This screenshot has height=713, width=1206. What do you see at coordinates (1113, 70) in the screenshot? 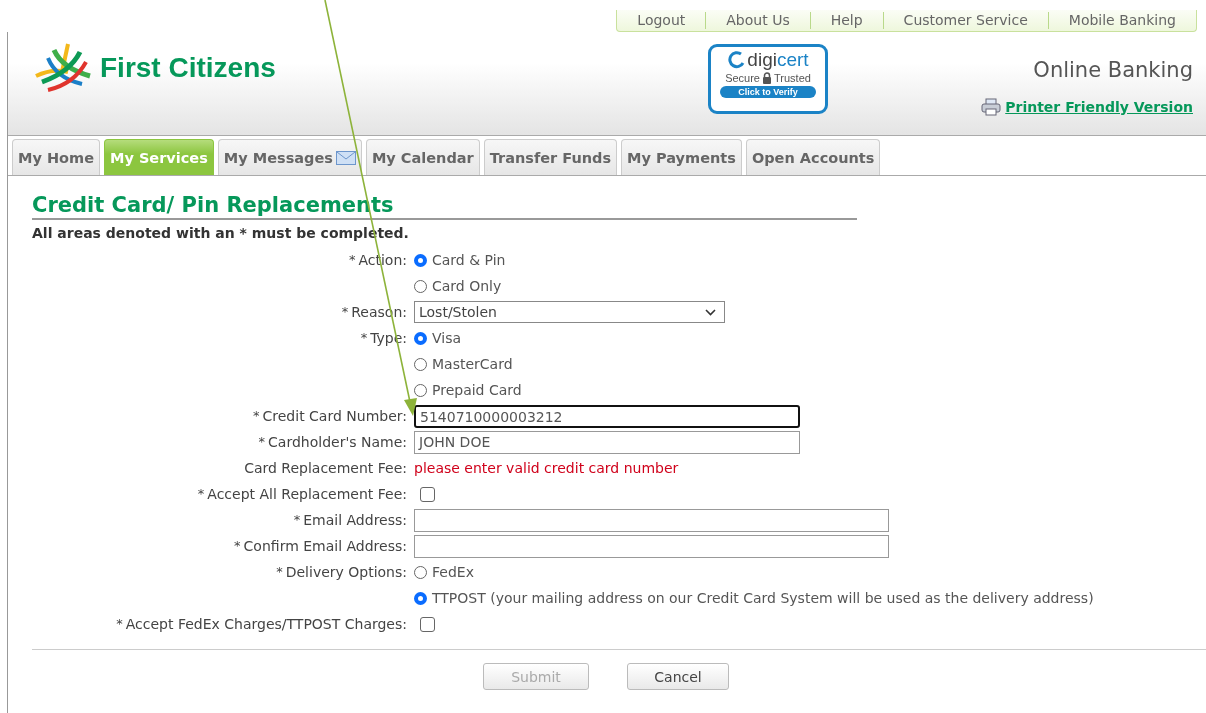
I see `site-title: Online Banking` at bounding box center [1113, 70].